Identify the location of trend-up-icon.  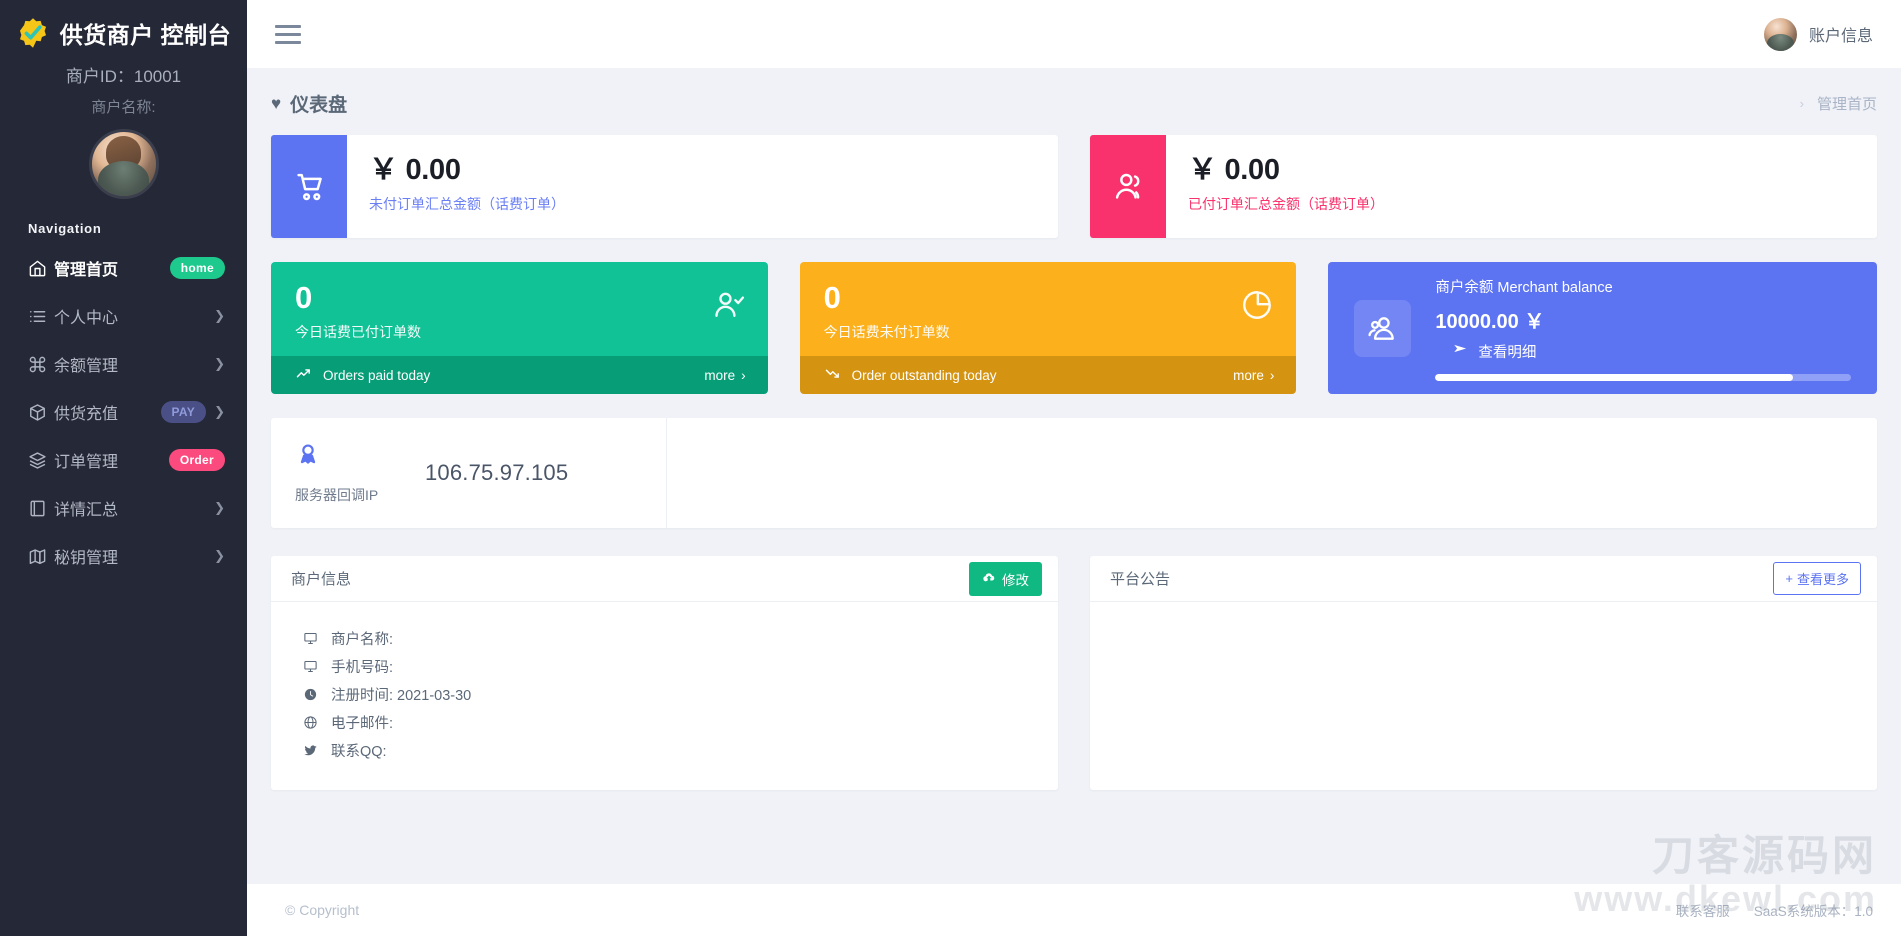
(303, 375).